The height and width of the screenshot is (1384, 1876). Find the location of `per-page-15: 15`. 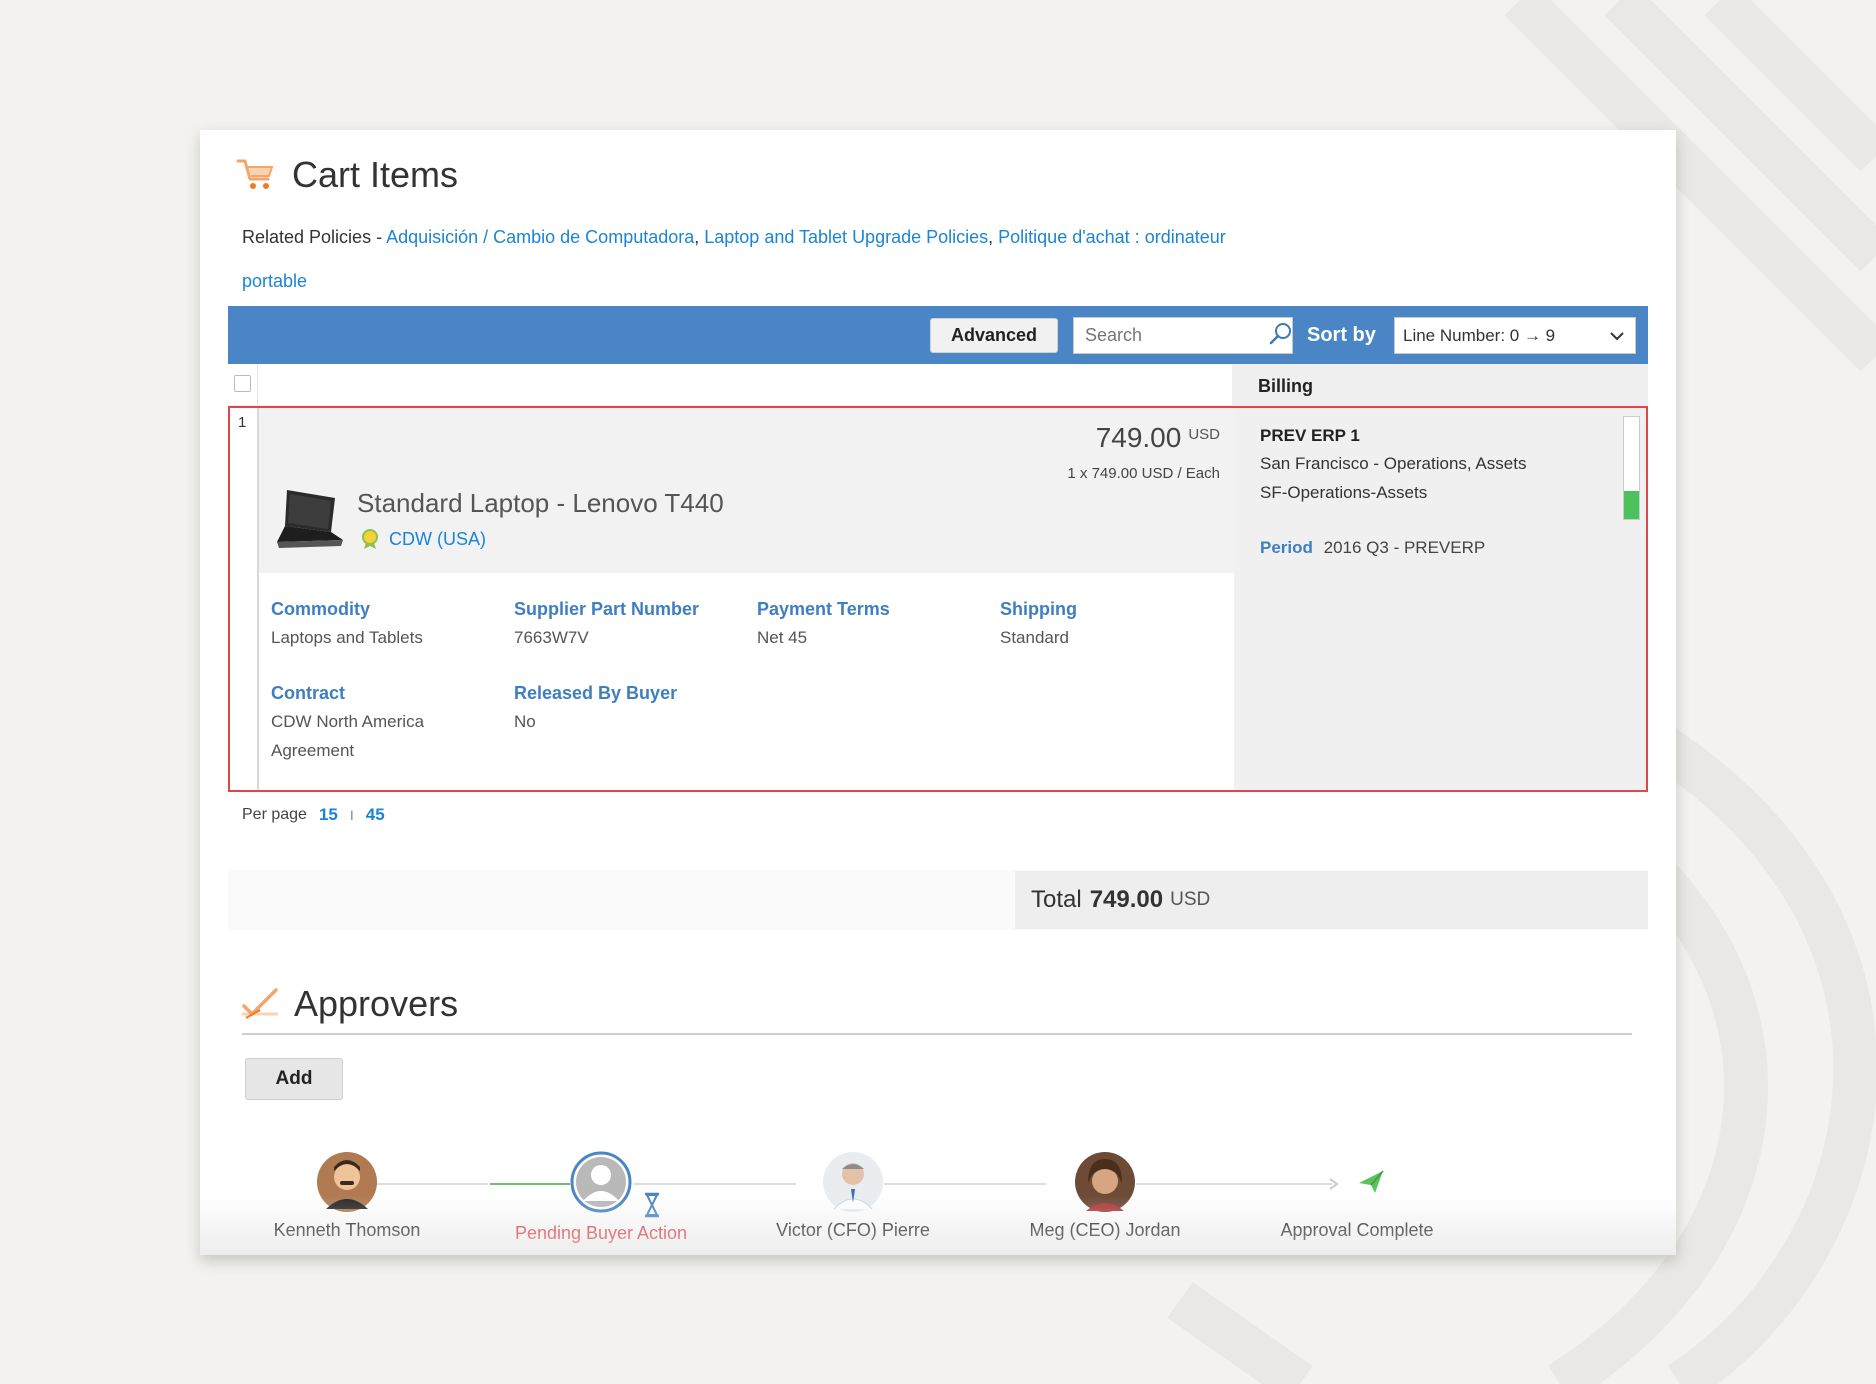

per-page-15: 15 is located at coordinates (328, 815).